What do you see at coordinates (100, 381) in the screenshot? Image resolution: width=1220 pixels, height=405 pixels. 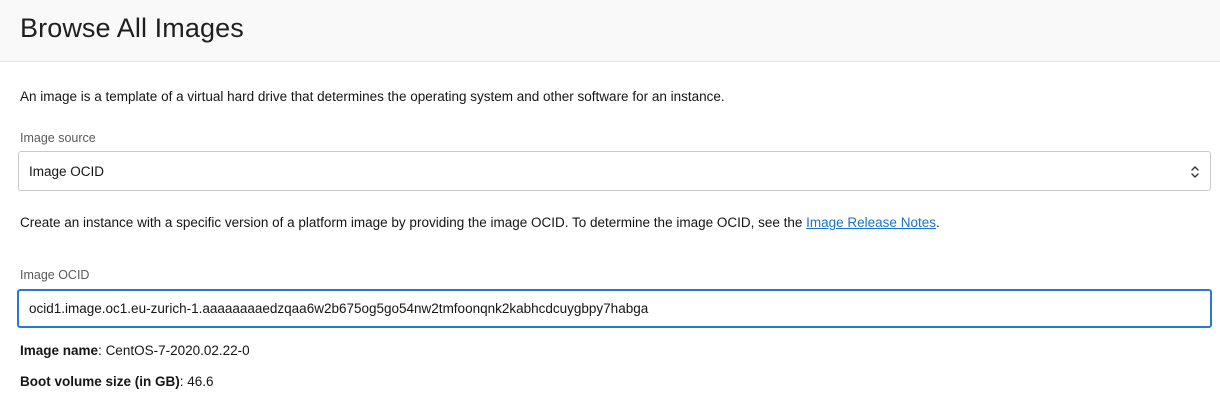 I see `boot-volume-label: Boot volume size (in GB)` at bounding box center [100, 381].